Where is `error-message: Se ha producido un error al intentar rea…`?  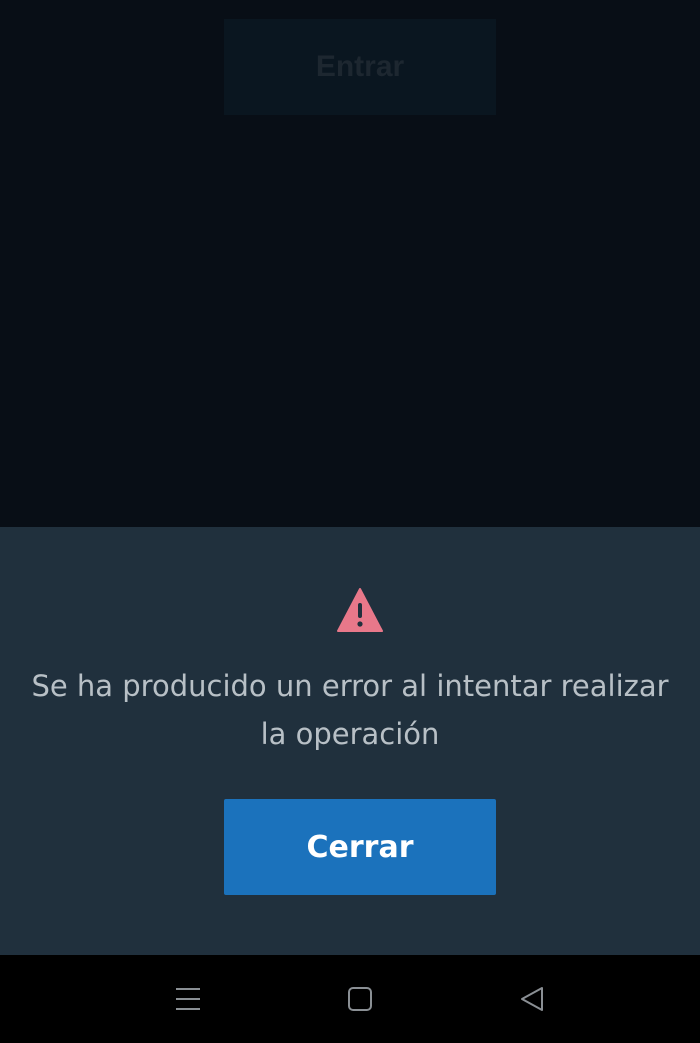
error-message: Se ha producido un error al intentar rea… is located at coordinates (350, 710).